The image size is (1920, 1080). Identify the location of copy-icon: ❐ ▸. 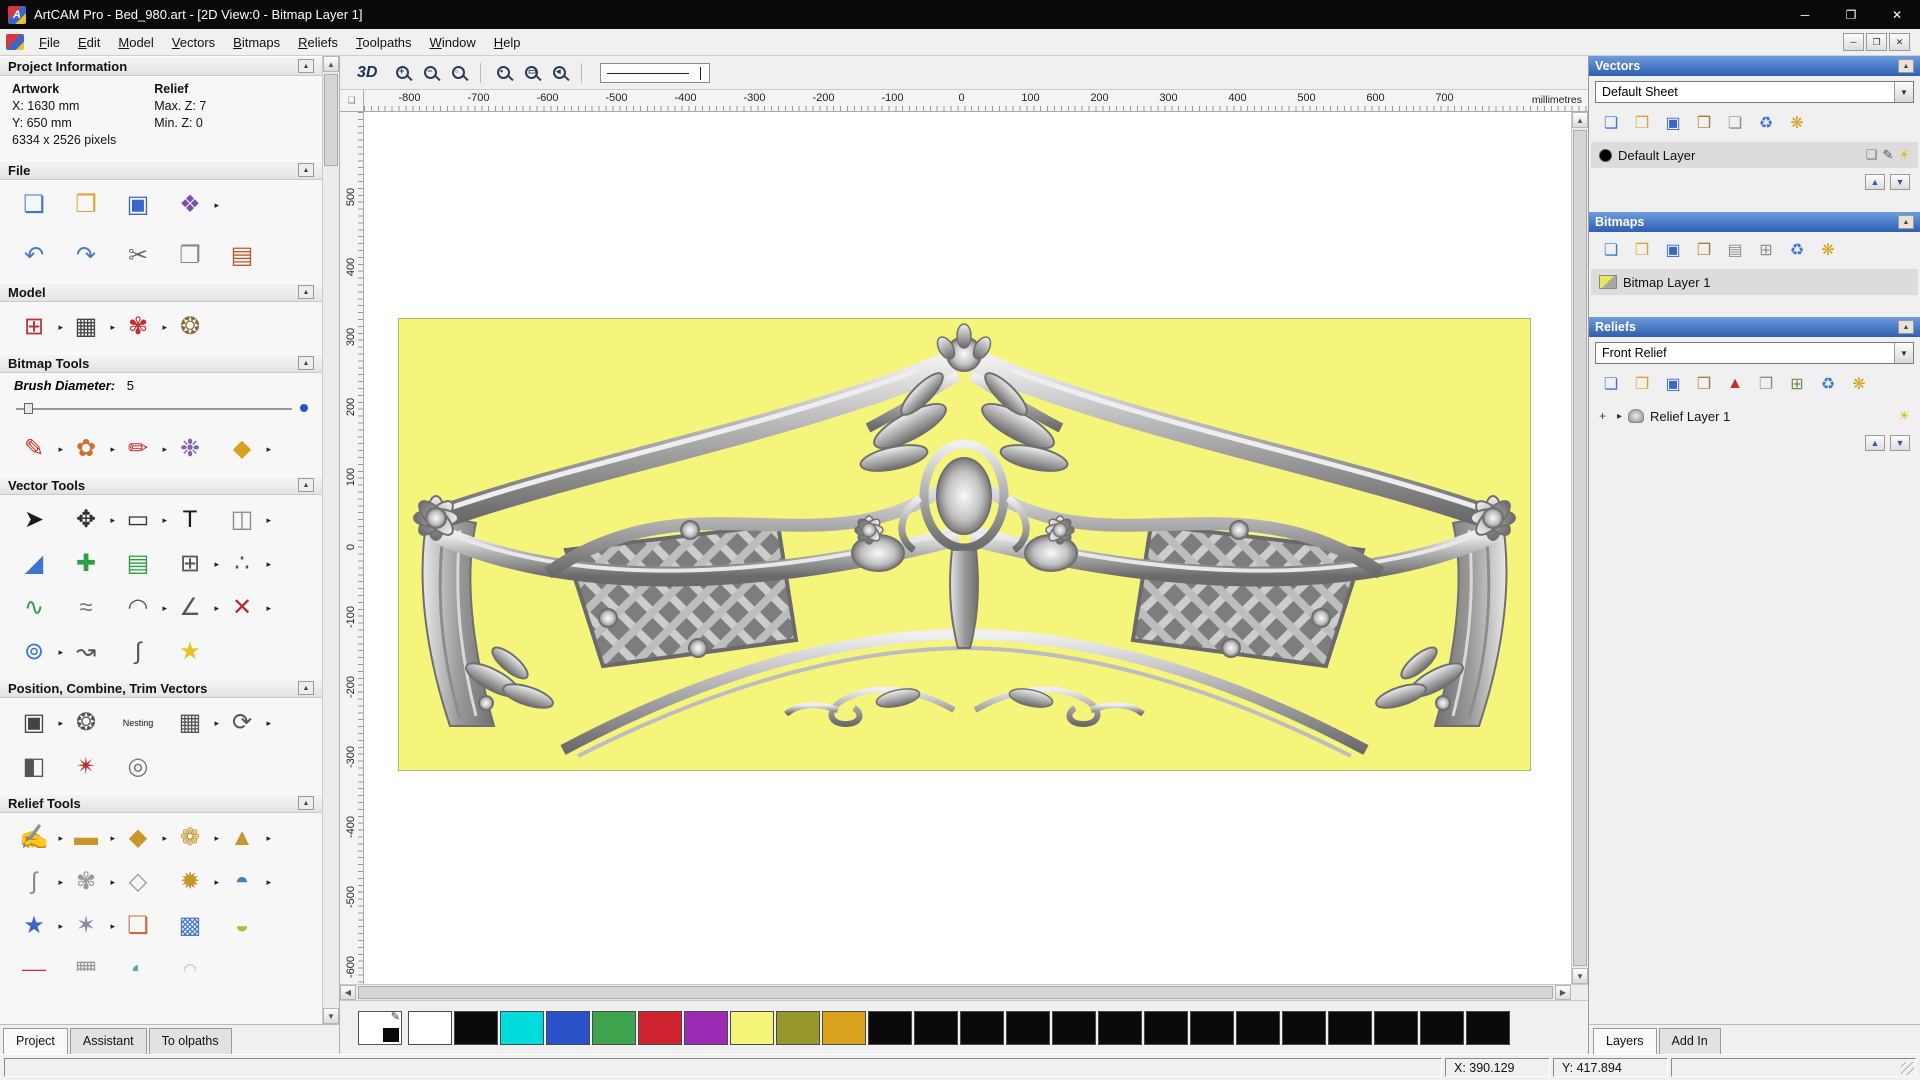
(190, 256).